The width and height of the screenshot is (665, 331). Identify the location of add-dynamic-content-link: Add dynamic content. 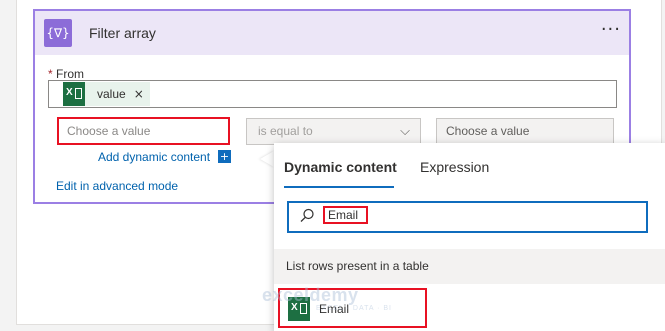
(154, 157).